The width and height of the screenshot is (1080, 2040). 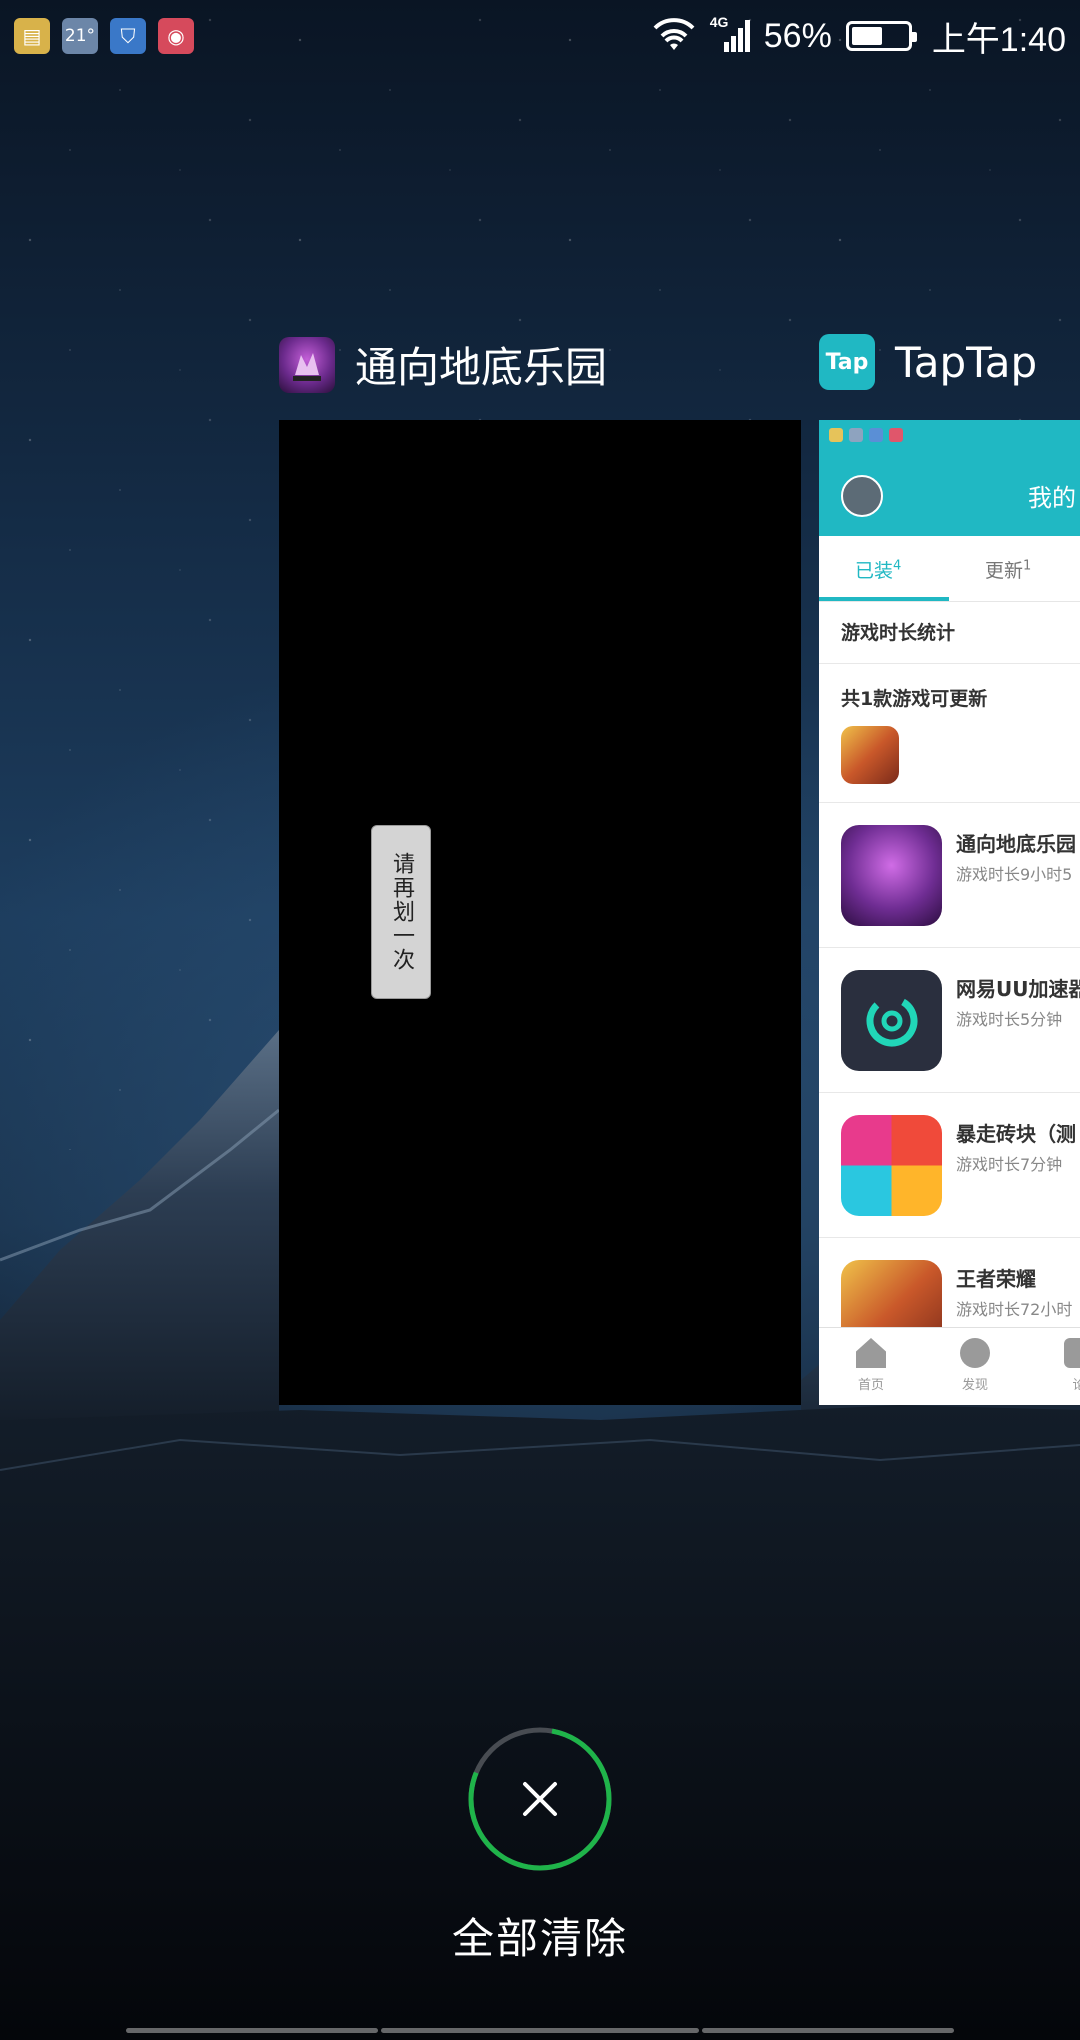 I want to click on update-label: 共1款游戏可更新, so click(x=914, y=699).